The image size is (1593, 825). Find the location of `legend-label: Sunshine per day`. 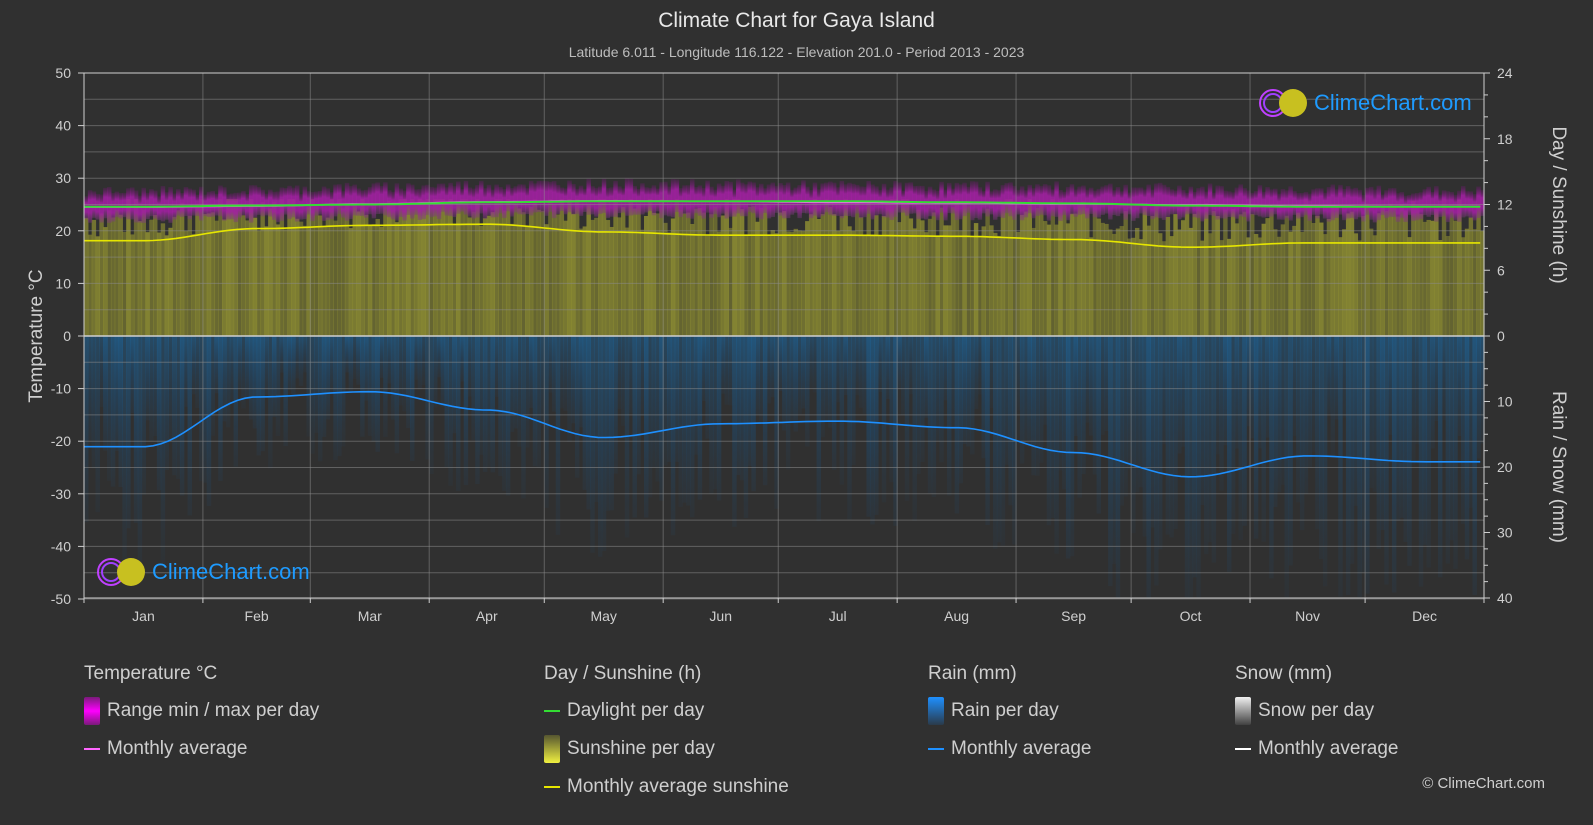

legend-label: Sunshine per day is located at coordinates (641, 748).